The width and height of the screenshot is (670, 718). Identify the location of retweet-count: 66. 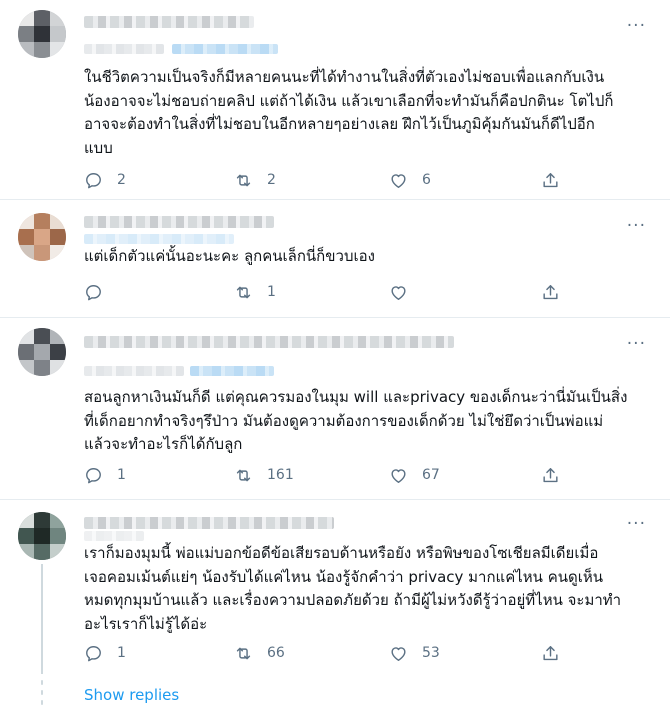
(276, 653).